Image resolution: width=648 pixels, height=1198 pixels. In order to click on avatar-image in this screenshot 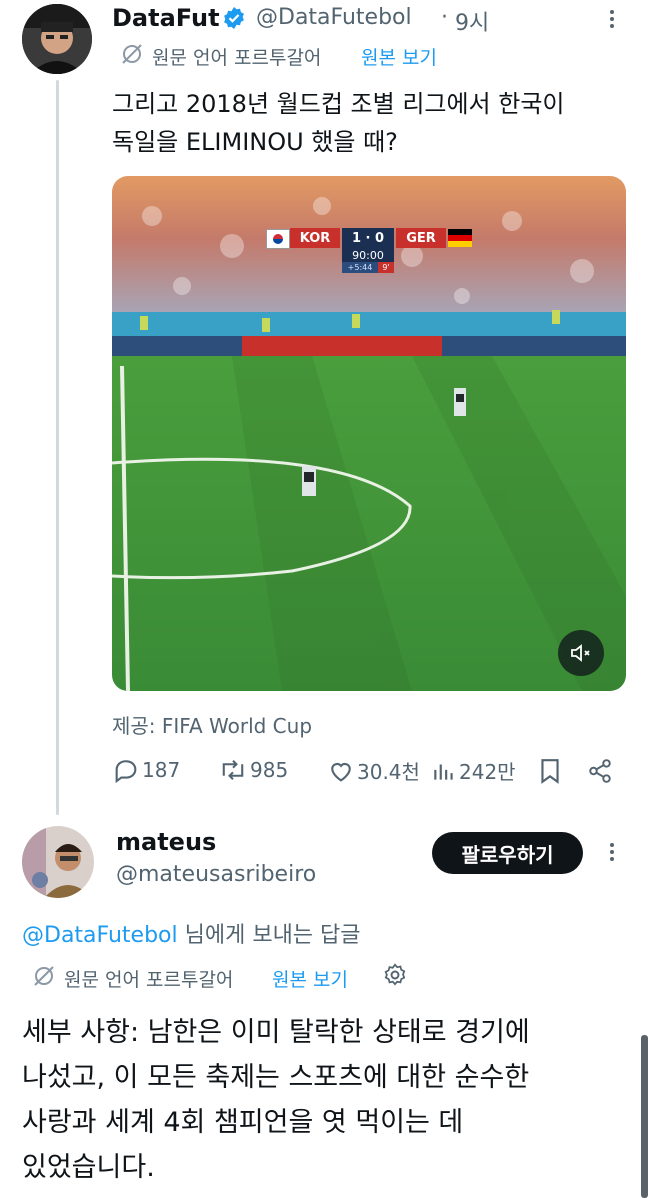, I will do `click(57, 39)`.